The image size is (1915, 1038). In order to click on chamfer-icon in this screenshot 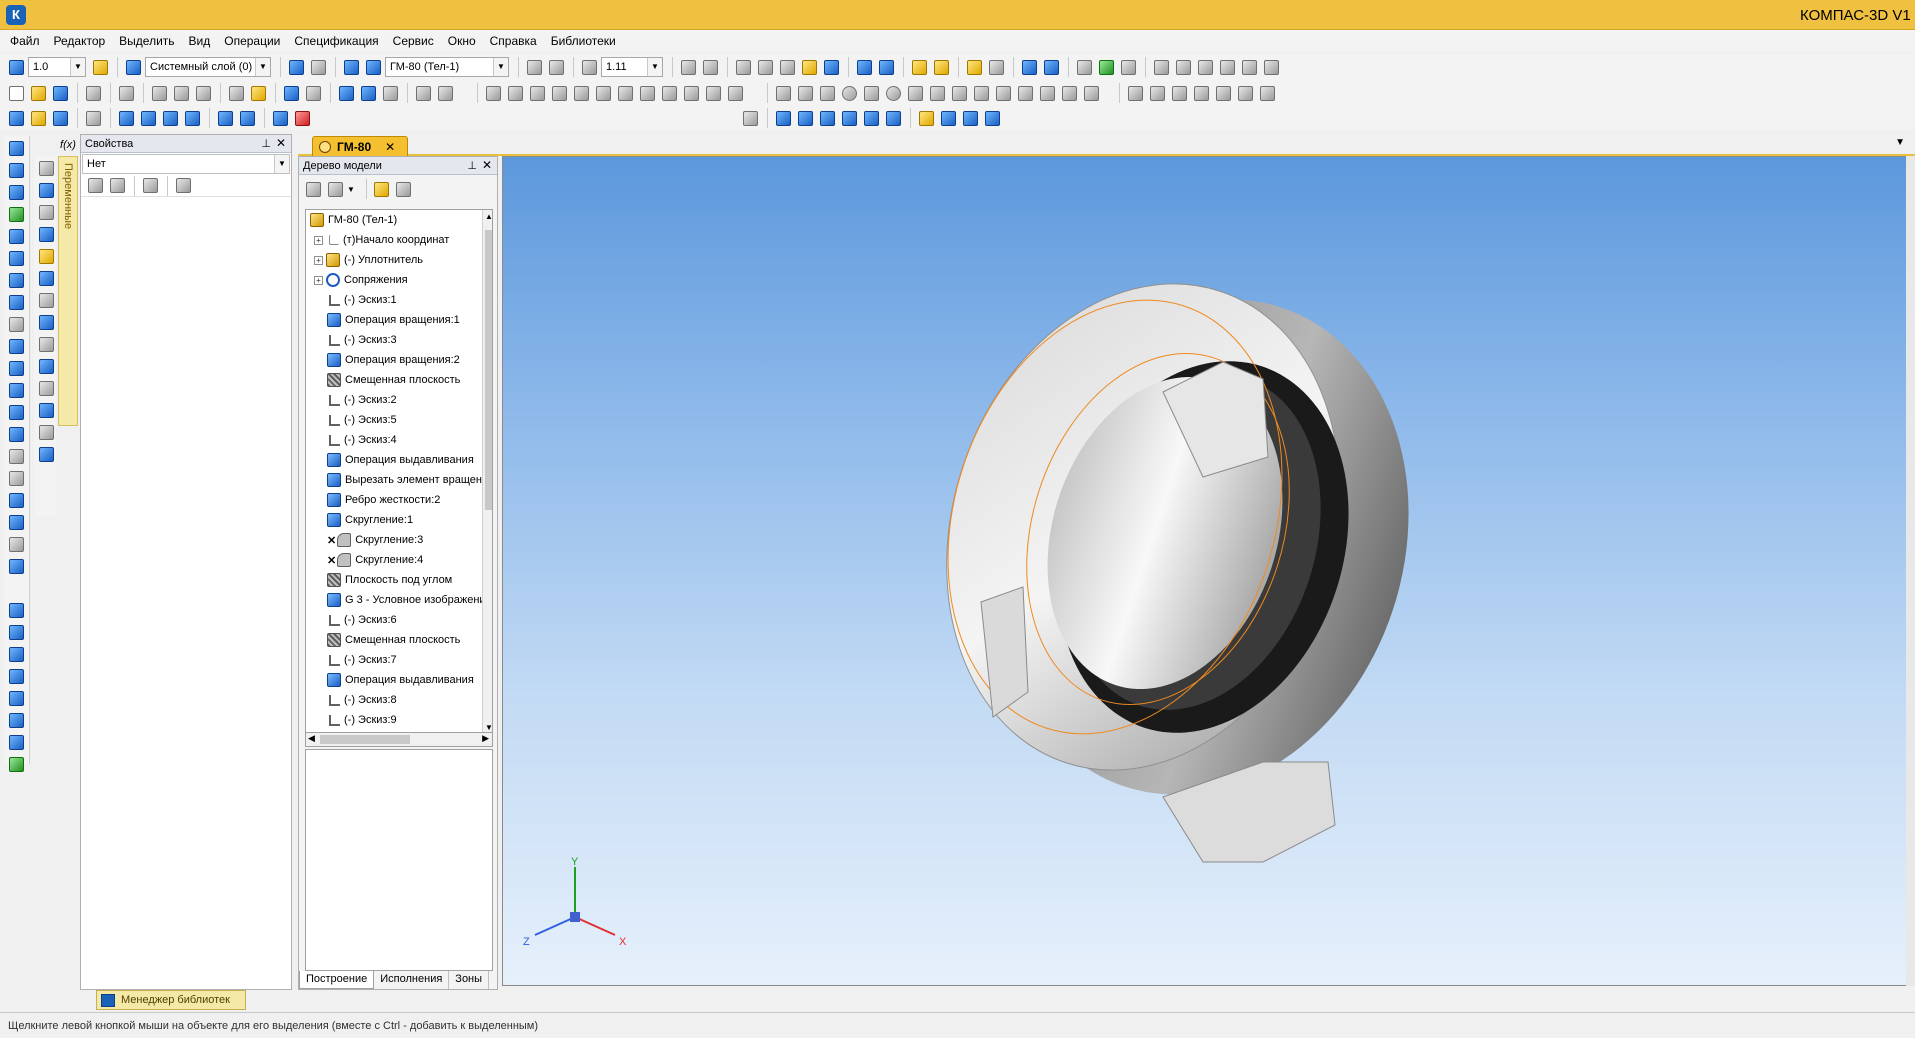, I will do `click(959, 93)`.